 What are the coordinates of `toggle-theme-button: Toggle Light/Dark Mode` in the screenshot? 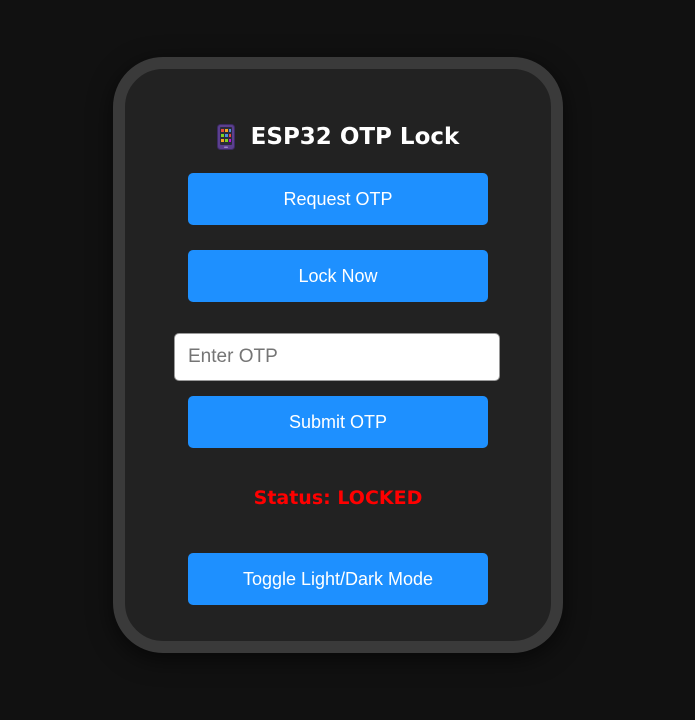 It's located at (338, 579).